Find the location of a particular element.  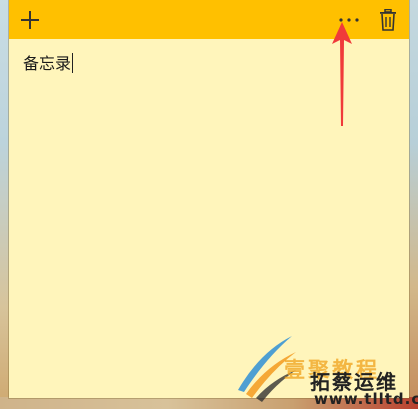

new-note-button is located at coordinates (30, 19).